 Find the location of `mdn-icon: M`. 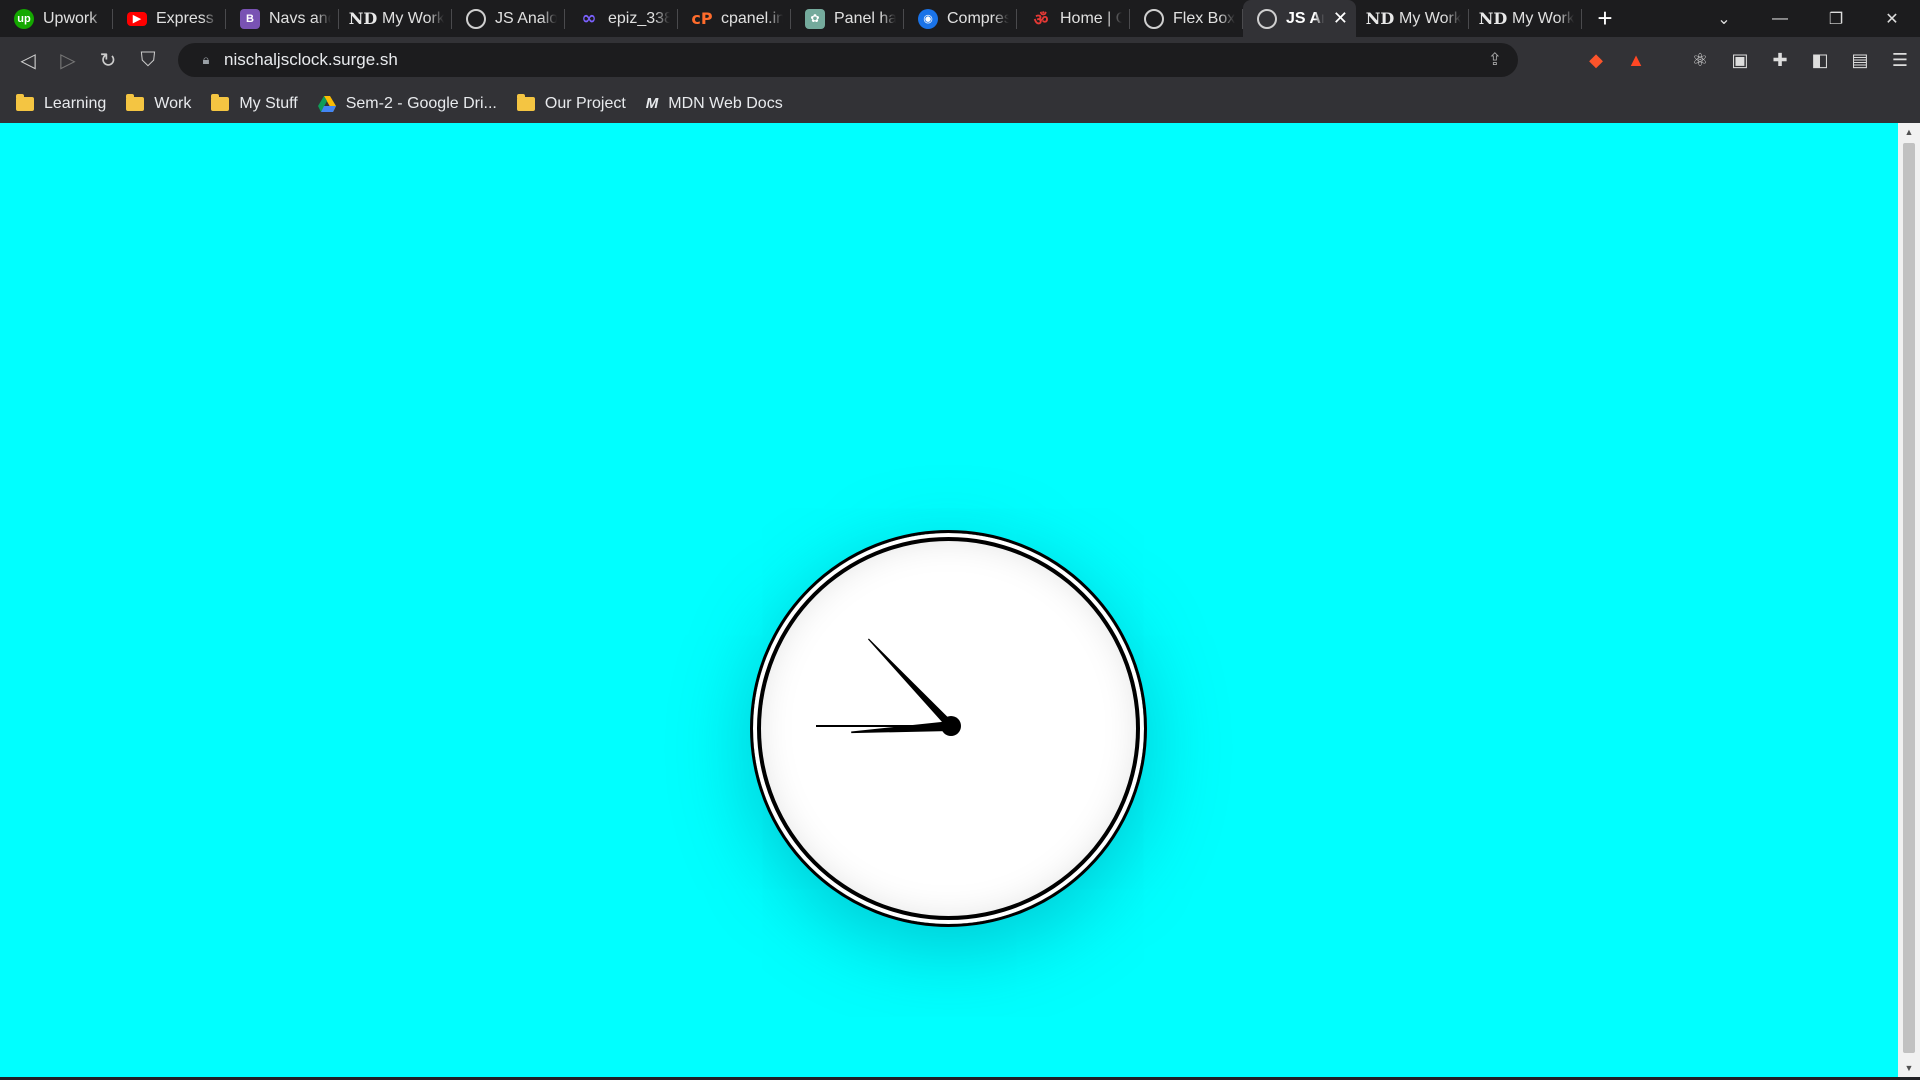

mdn-icon: M is located at coordinates (652, 103).